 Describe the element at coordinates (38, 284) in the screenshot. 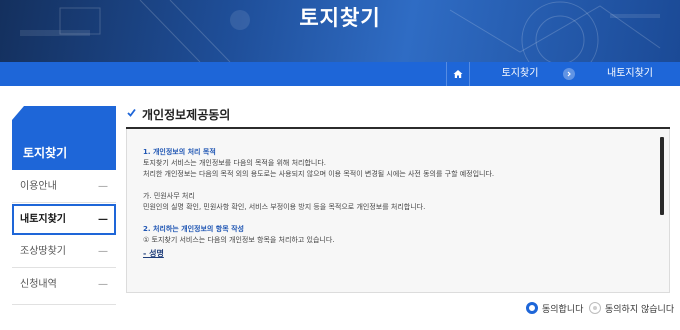

I see `sidebar-item-label: 신청내역` at that location.